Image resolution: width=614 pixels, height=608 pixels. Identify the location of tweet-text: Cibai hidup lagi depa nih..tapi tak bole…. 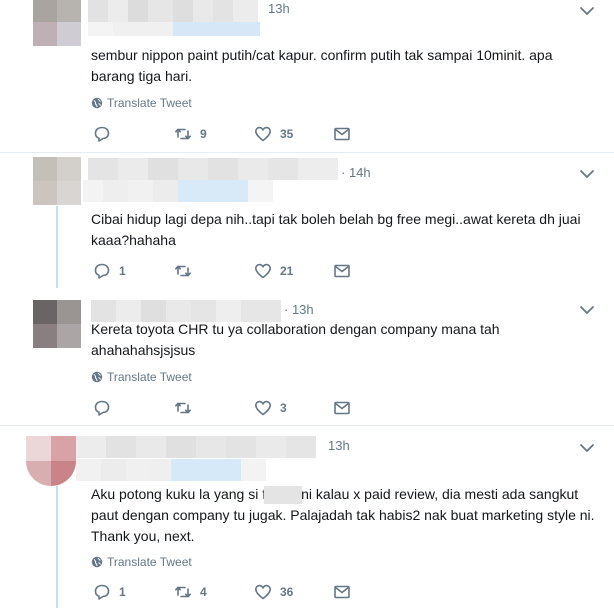
(336, 229).